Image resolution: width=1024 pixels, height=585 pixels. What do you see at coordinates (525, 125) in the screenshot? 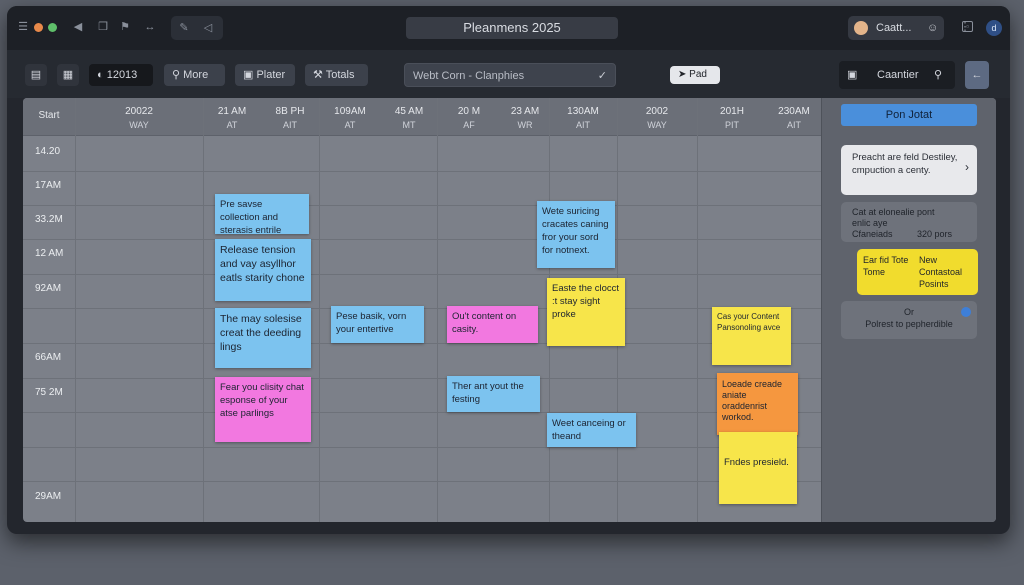
I see `col-bottom: WR` at bounding box center [525, 125].